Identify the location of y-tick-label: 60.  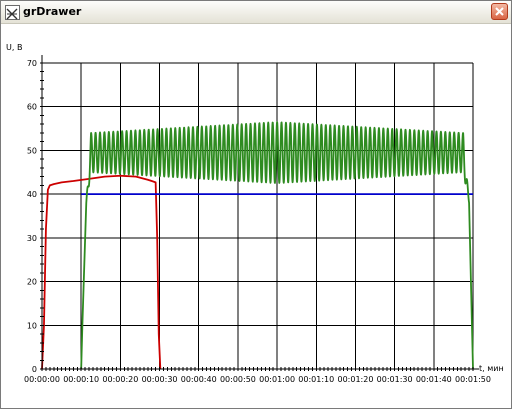
(32, 107).